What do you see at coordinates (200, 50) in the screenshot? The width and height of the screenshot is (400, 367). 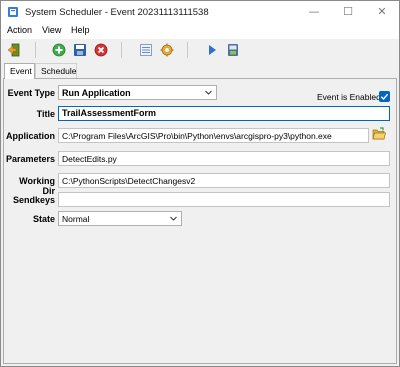 I see `toolbar` at bounding box center [200, 50].